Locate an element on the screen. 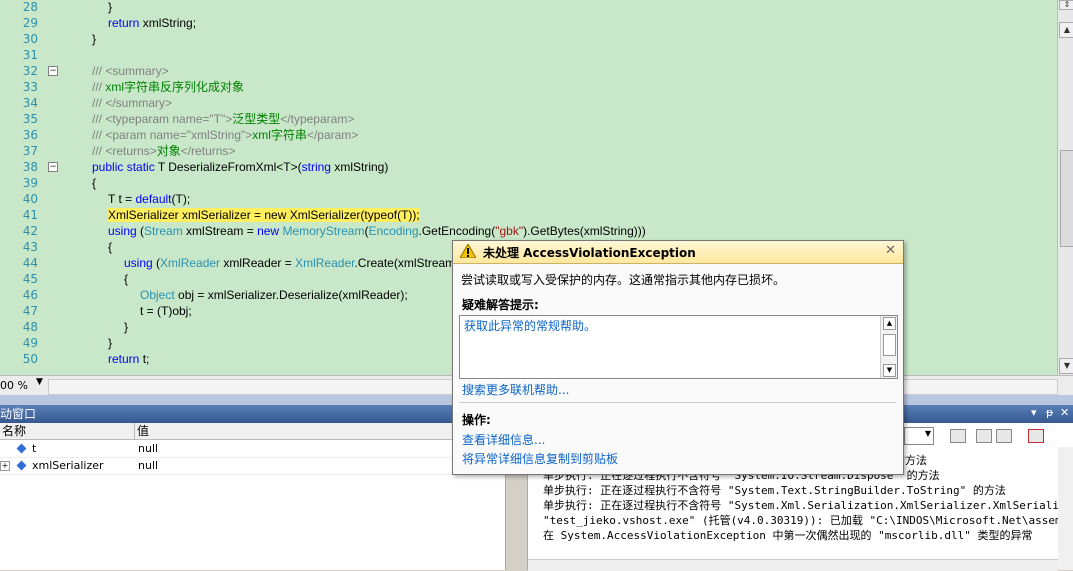 This screenshot has width=1073, height=571. code-token: default is located at coordinates (153, 199).